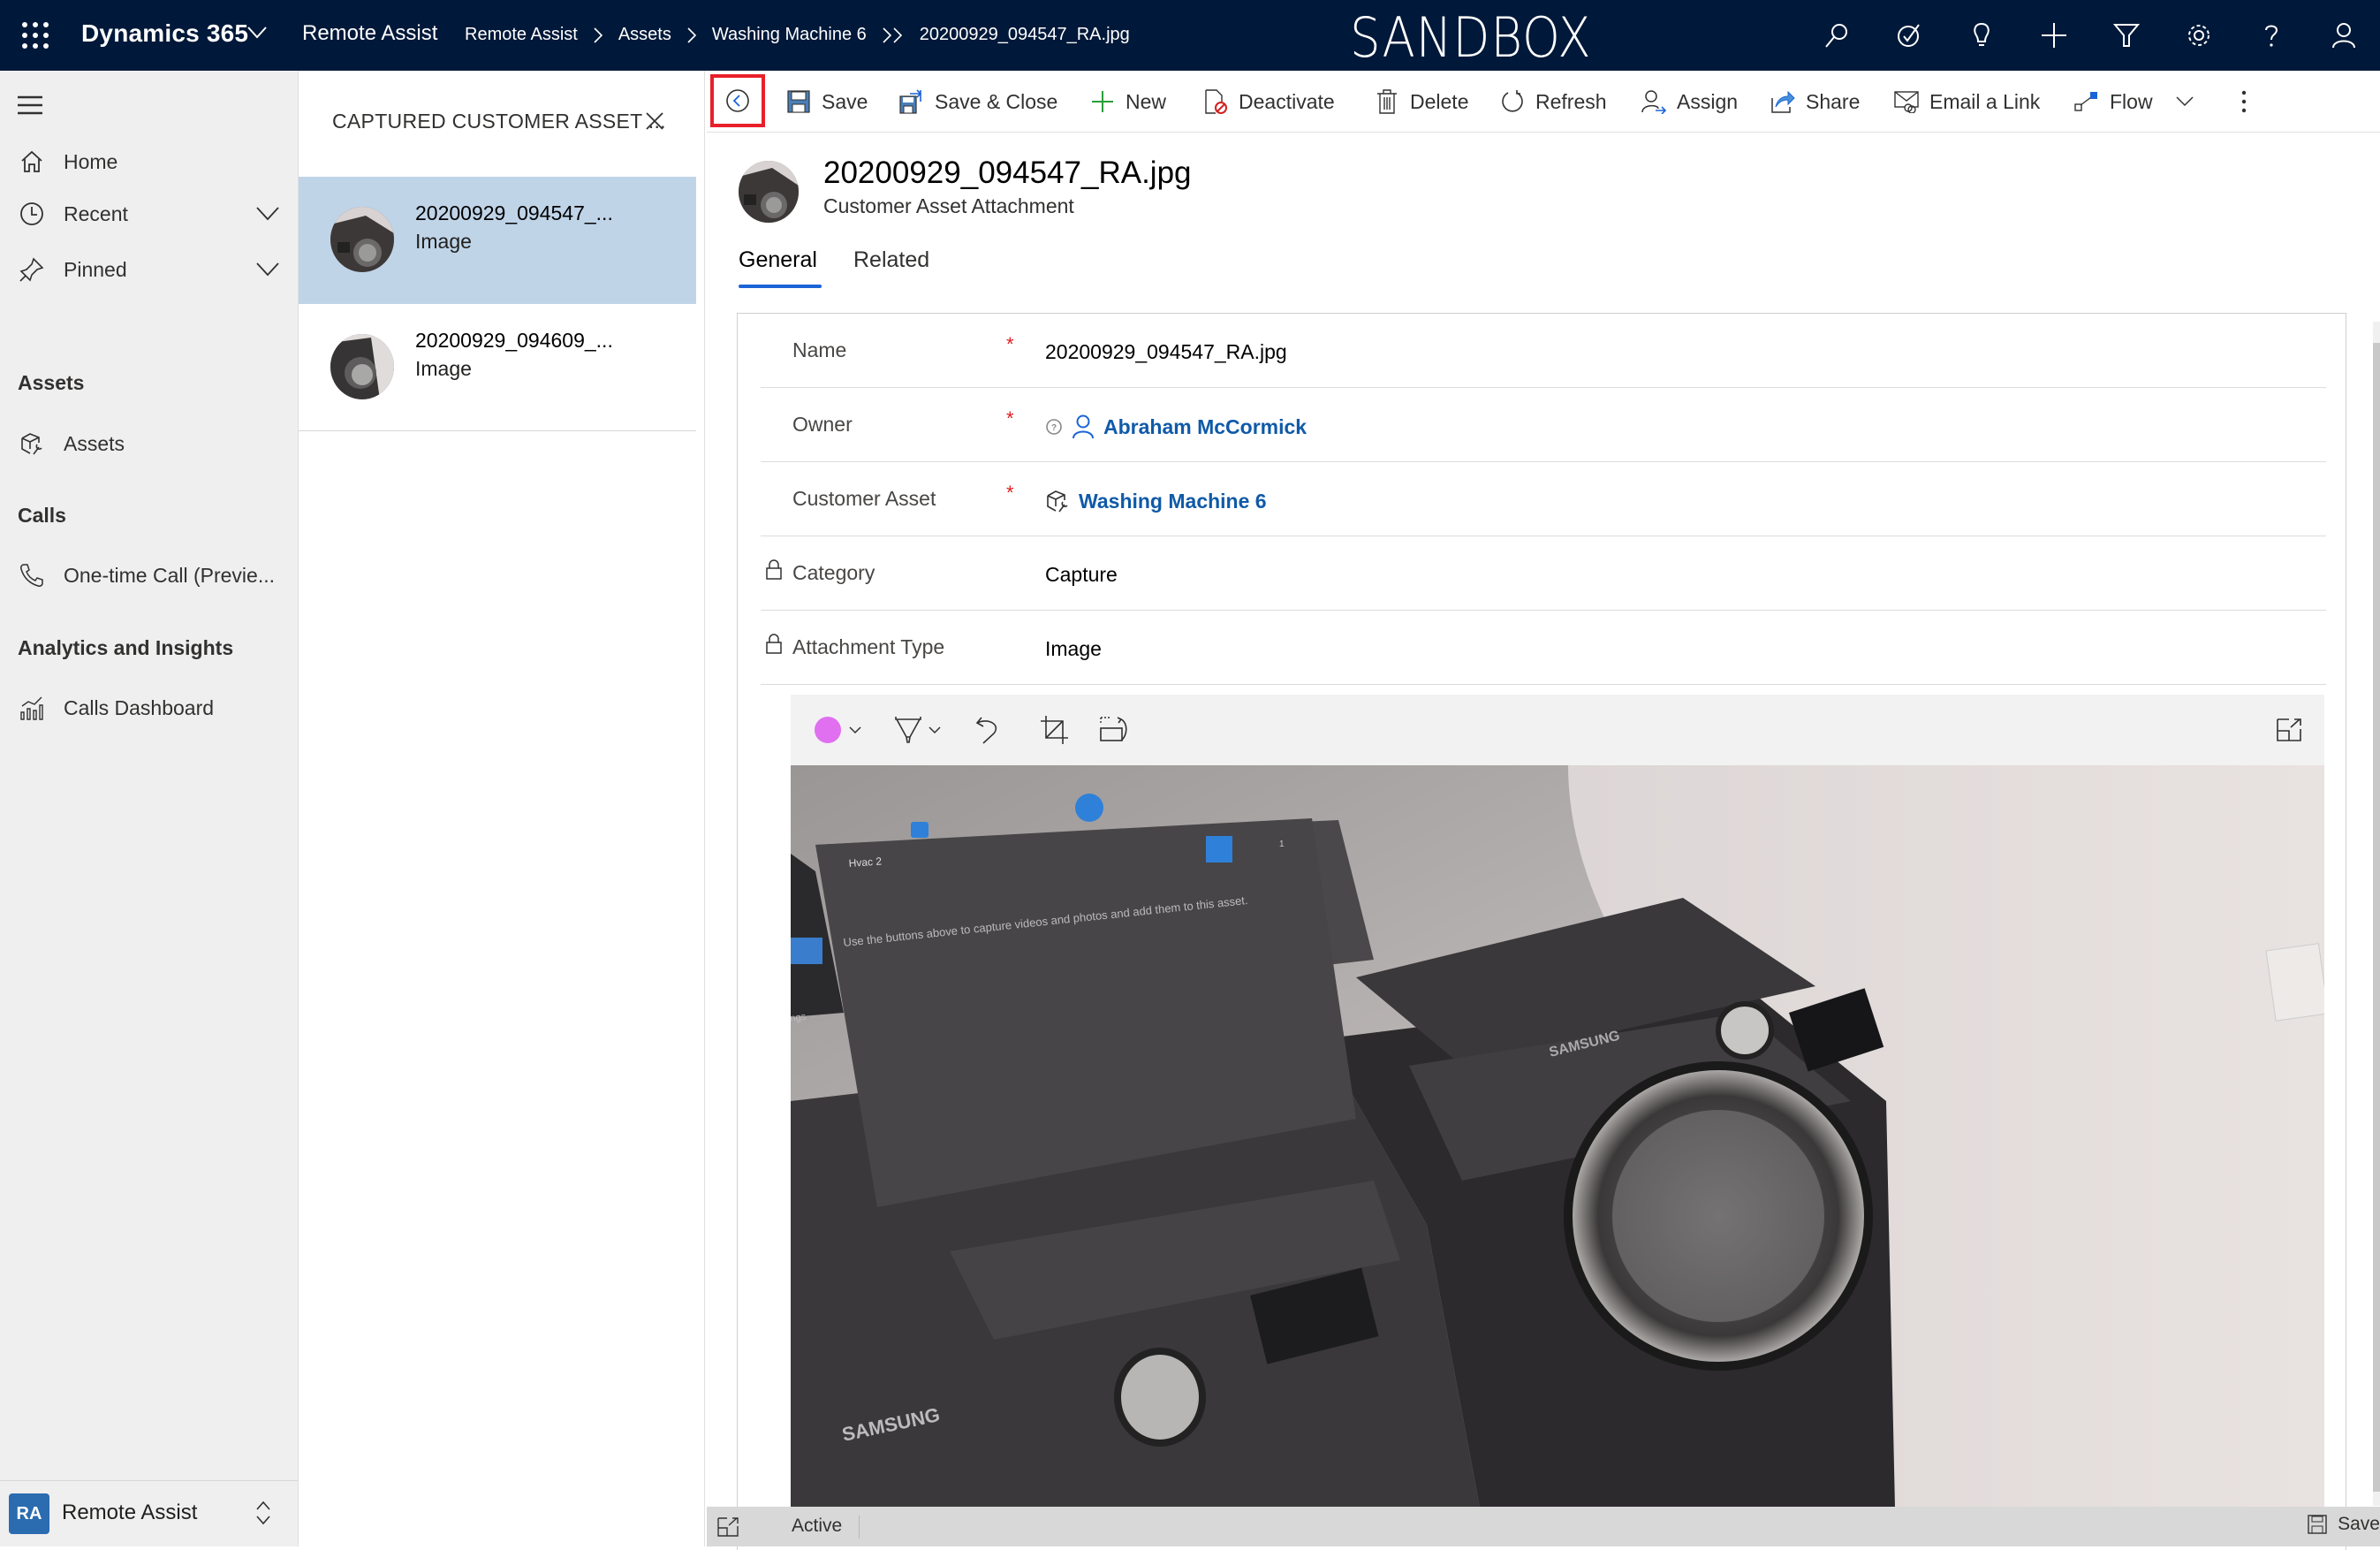 The height and width of the screenshot is (1550, 2380). Describe the element at coordinates (1166, 352) in the screenshot. I see `name-input: 20200929_094547_RA.jpg` at that location.